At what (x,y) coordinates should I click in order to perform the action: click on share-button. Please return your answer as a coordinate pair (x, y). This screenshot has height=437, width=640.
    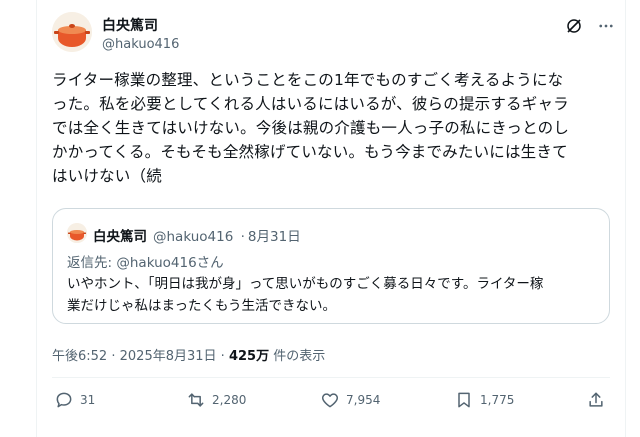
    Looking at the image, I should click on (596, 400).